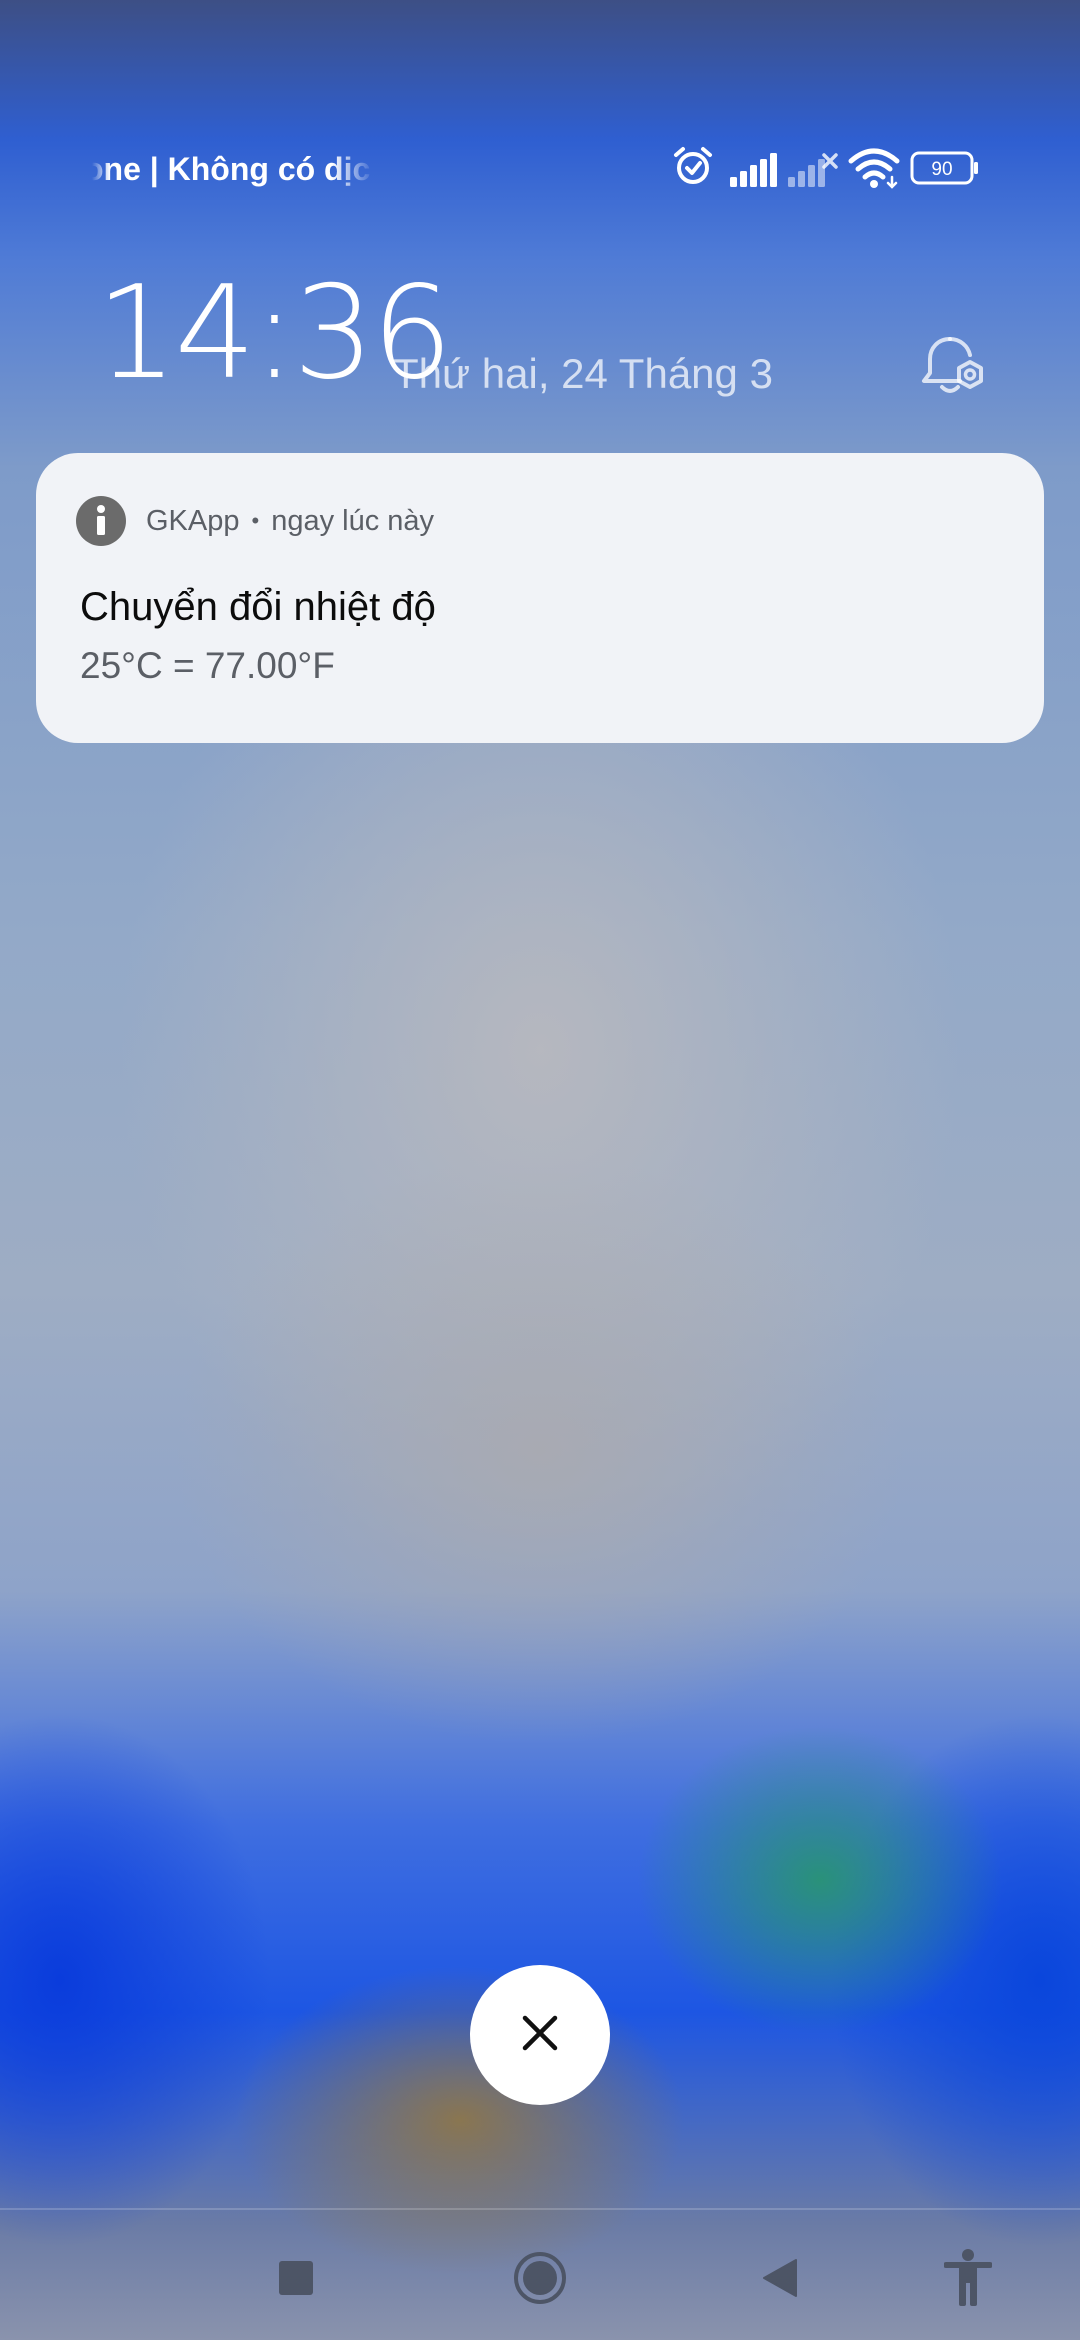  I want to click on notification-body: 25°C = 77.00°F, so click(207, 665).